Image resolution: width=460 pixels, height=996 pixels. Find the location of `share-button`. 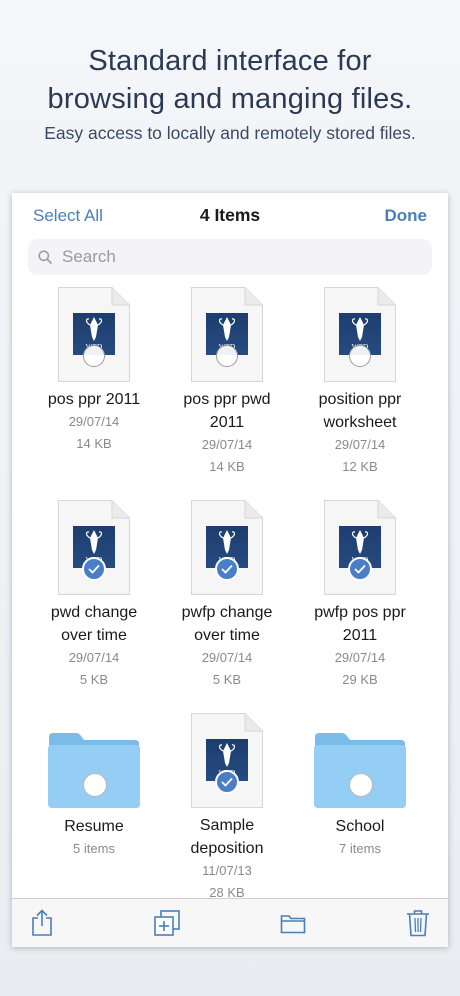

share-button is located at coordinates (42, 925).